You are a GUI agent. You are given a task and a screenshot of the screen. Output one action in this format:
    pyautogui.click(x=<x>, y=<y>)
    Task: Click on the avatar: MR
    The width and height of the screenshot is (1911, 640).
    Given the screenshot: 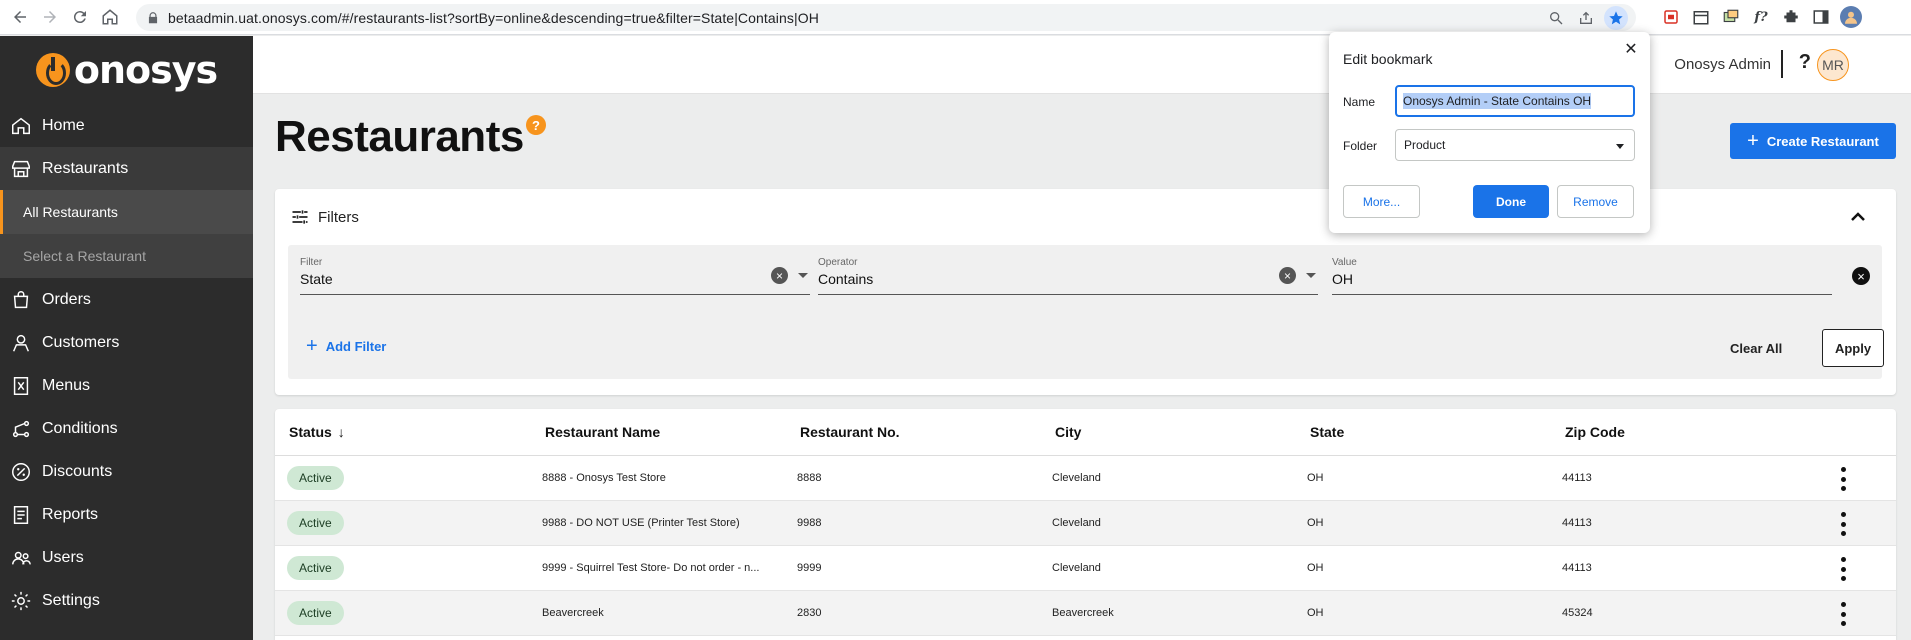 What is the action you would take?
    pyautogui.click(x=1833, y=65)
    